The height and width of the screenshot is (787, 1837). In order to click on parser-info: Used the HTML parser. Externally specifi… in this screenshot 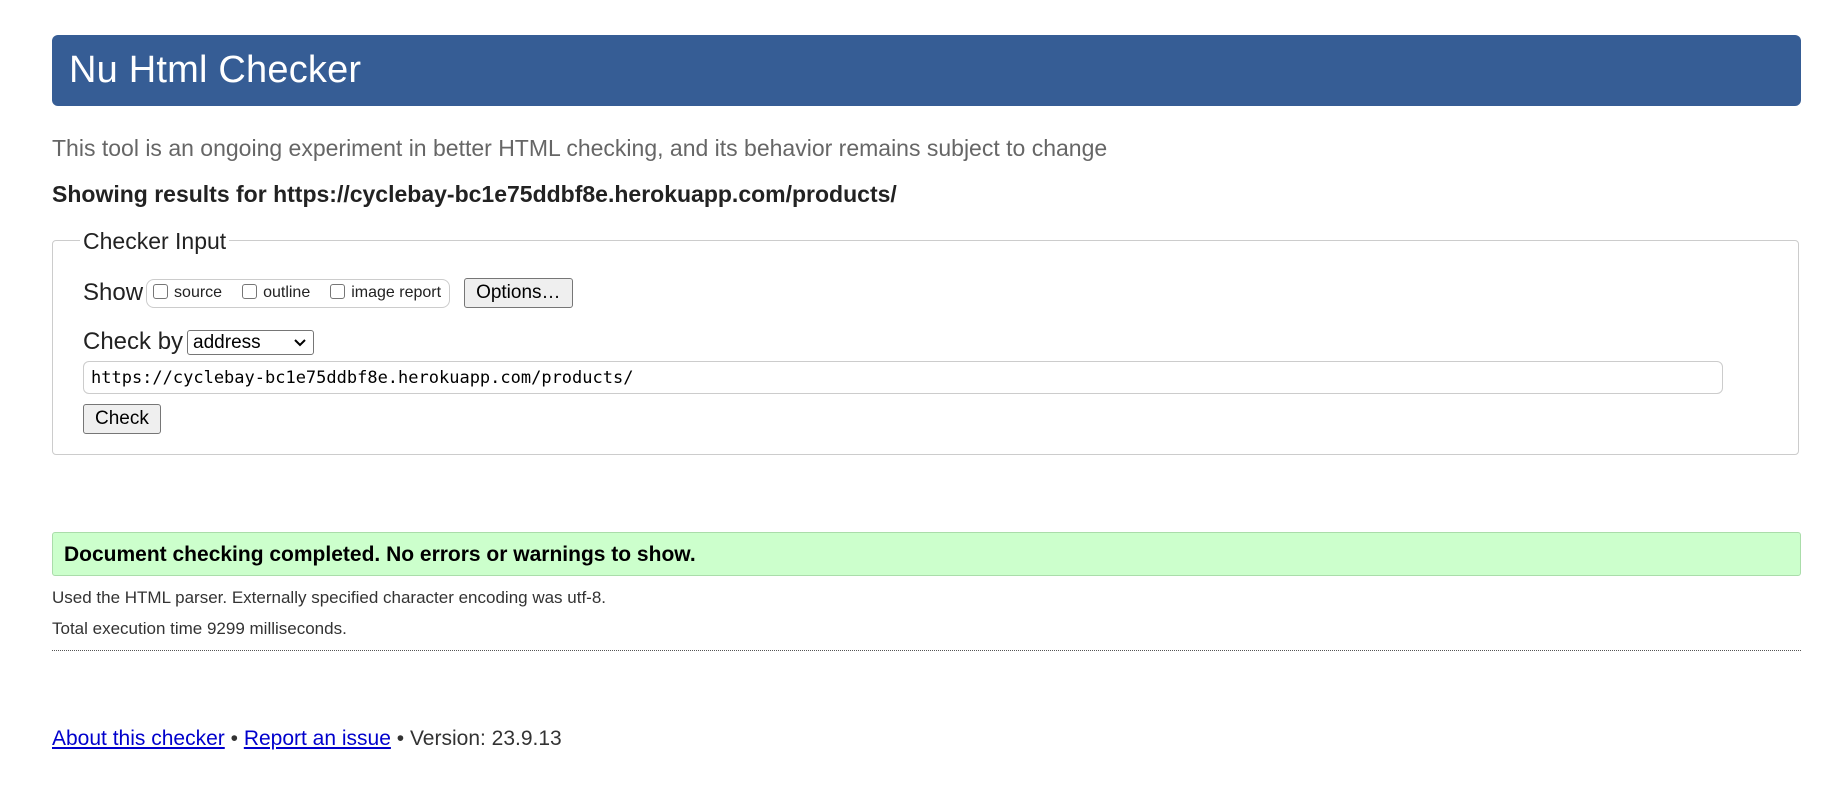, I will do `click(329, 597)`.